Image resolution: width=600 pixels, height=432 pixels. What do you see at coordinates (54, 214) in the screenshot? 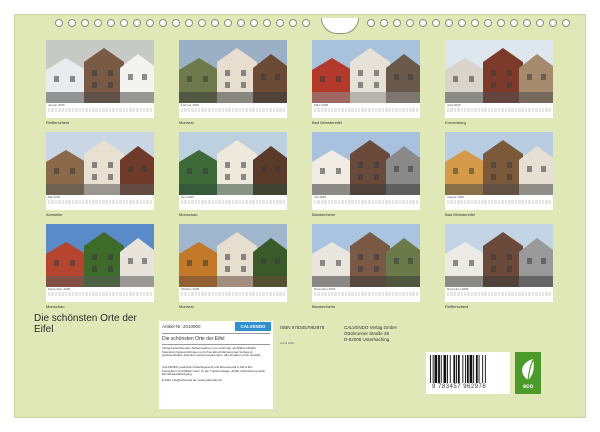
I see `photo-caption: Ahrweiler` at bounding box center [54, 214].